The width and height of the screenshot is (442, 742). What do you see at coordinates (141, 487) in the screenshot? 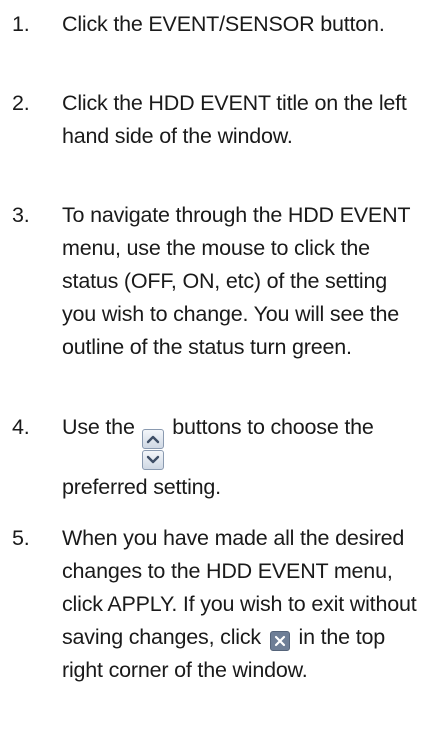
I see `step-line: preferred setting.` at bounding box center [141, 487].